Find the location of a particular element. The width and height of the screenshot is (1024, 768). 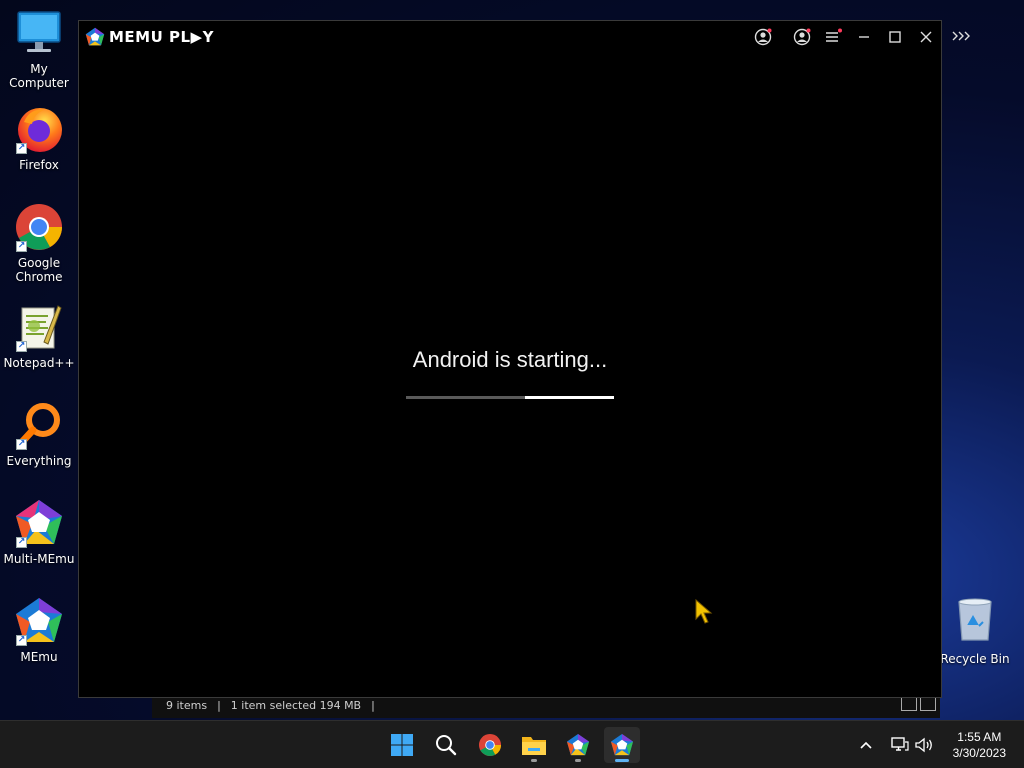

desktop-icon-my-computer: My Computer is located at coordinates (39, 49).